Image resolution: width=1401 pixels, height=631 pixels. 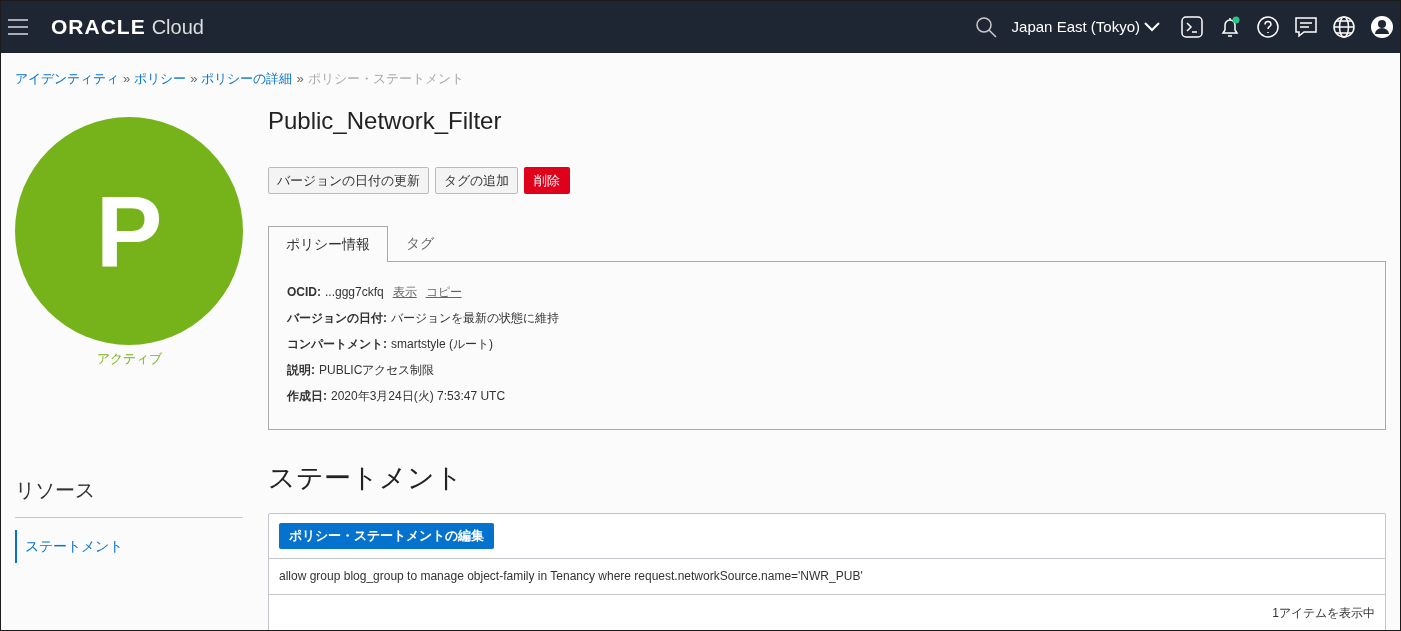 What do you see at coordinates (337, 344) in the screenshot?
I see `detail-label: コンパートメント:` at bounding box center [337, 344].